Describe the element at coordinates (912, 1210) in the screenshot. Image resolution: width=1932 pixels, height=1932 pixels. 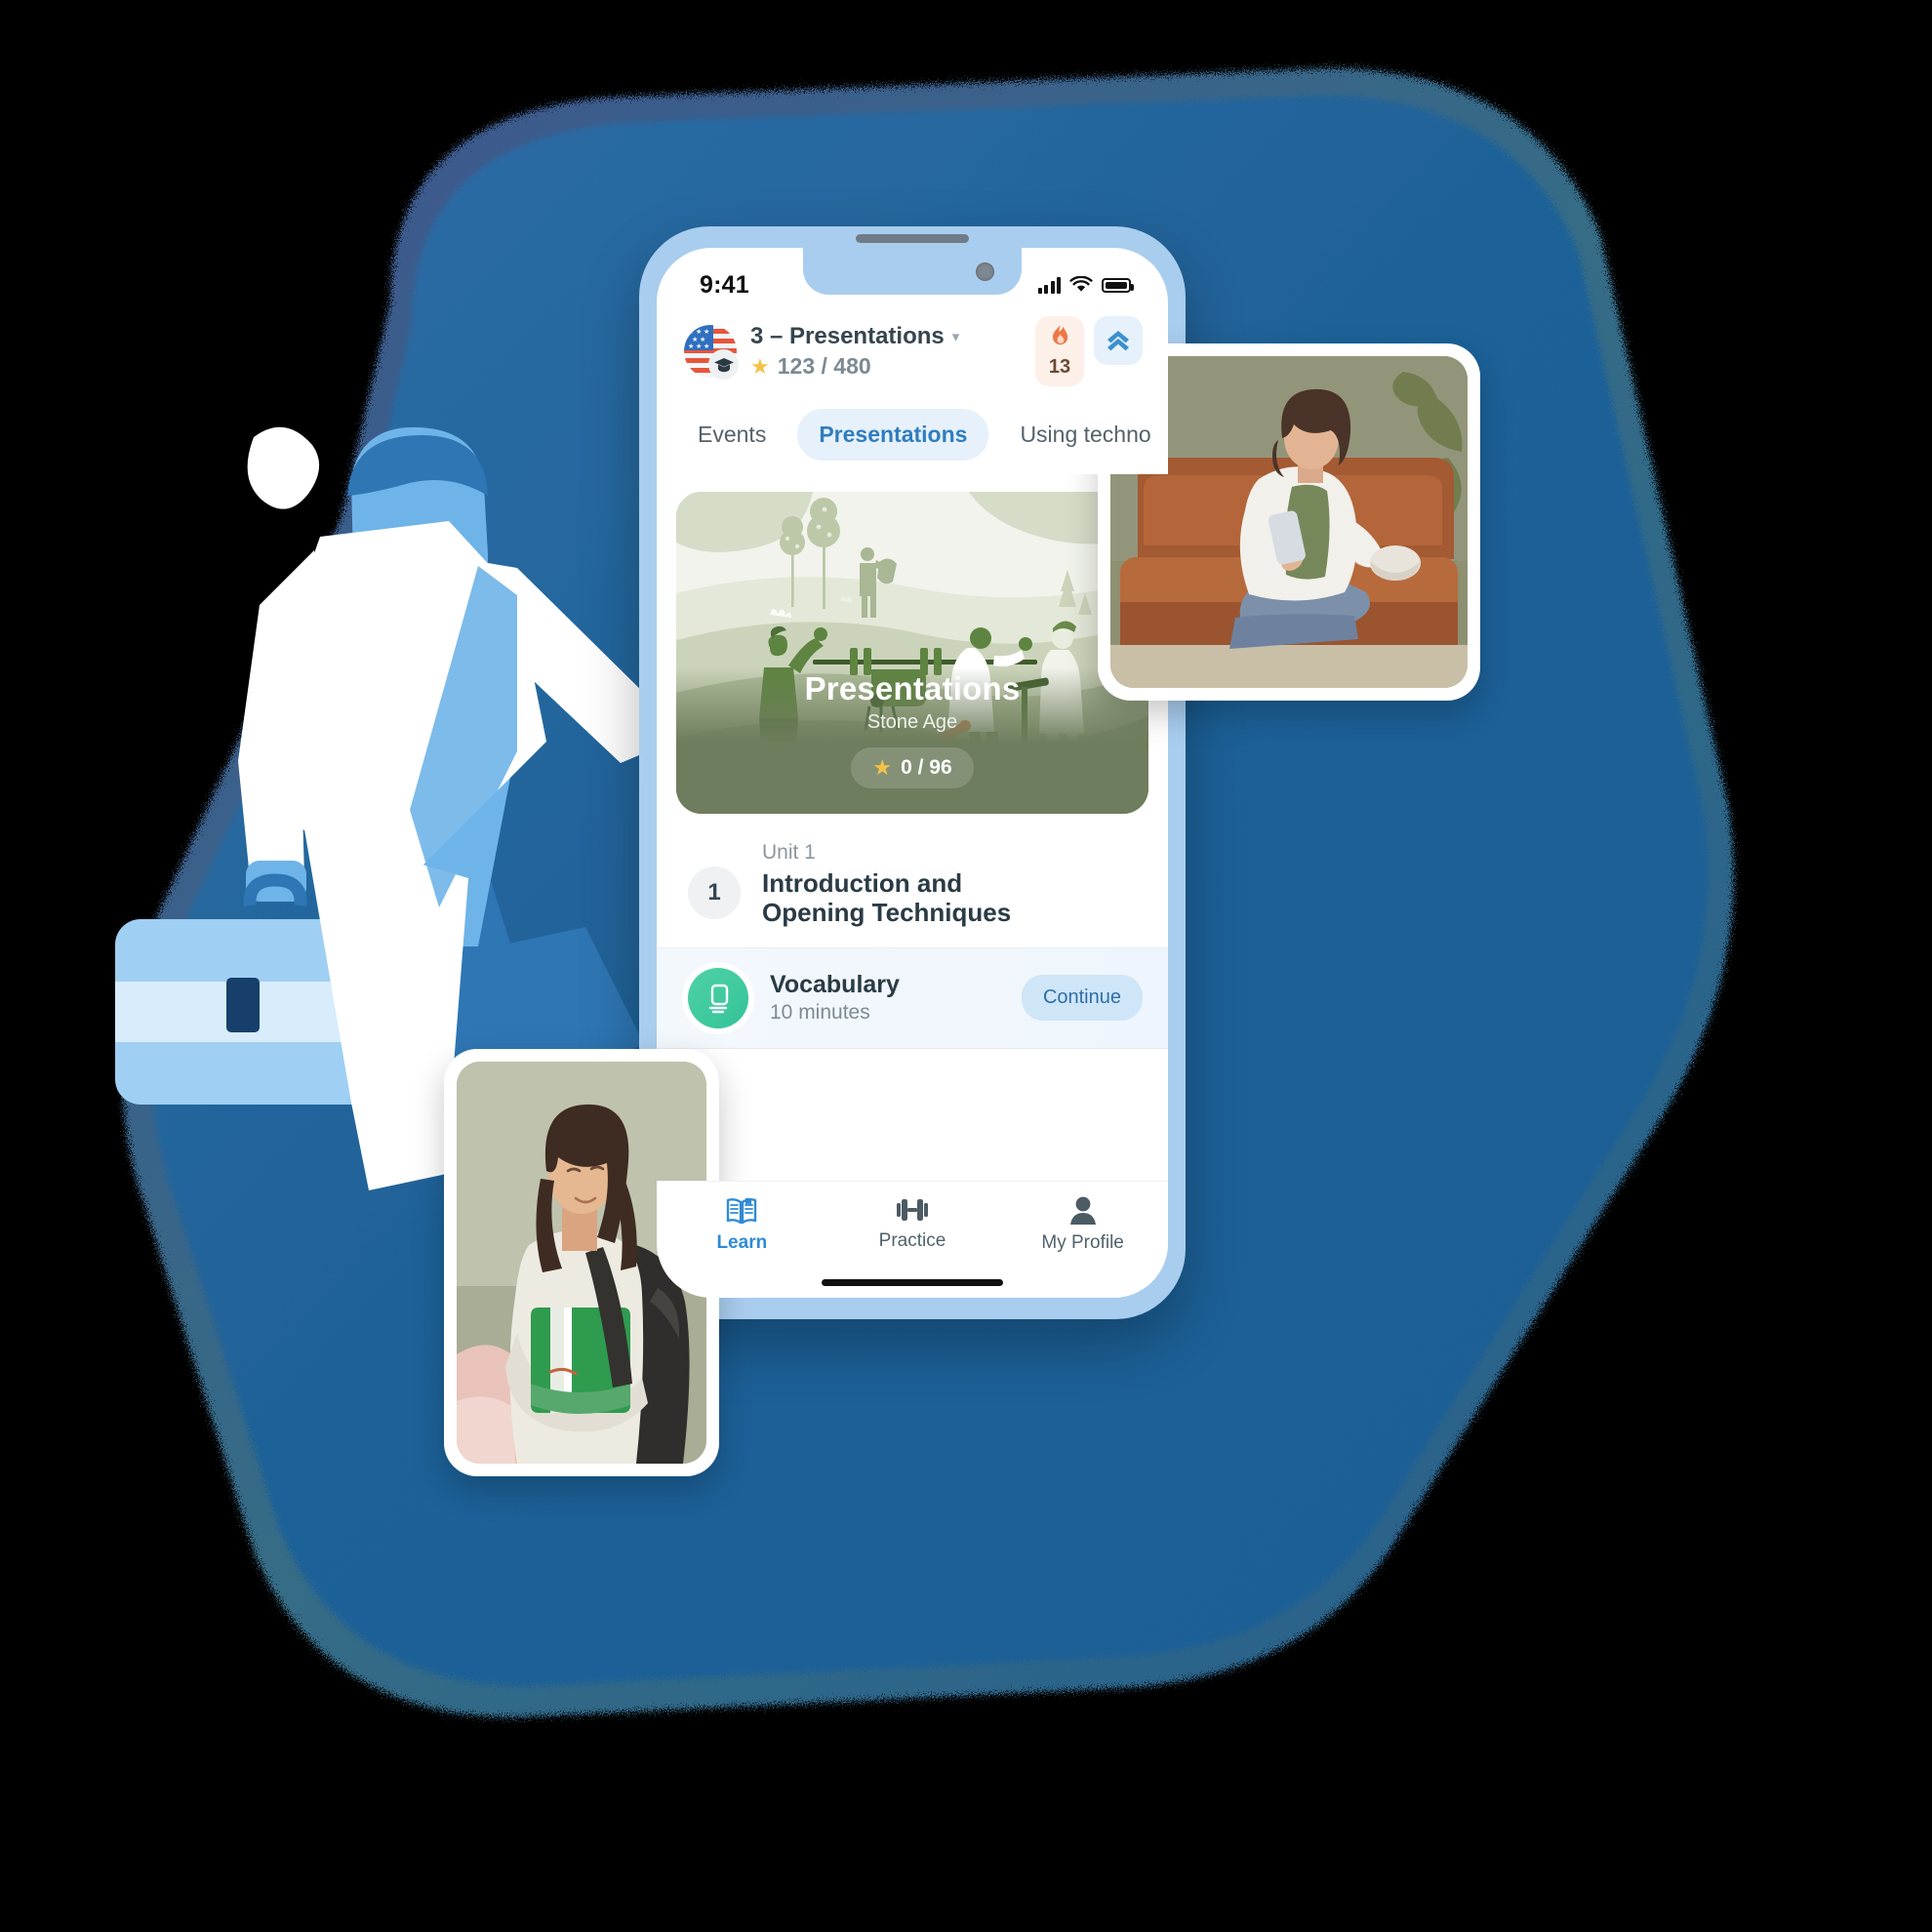
I see `dumbbell-icon` at that location.